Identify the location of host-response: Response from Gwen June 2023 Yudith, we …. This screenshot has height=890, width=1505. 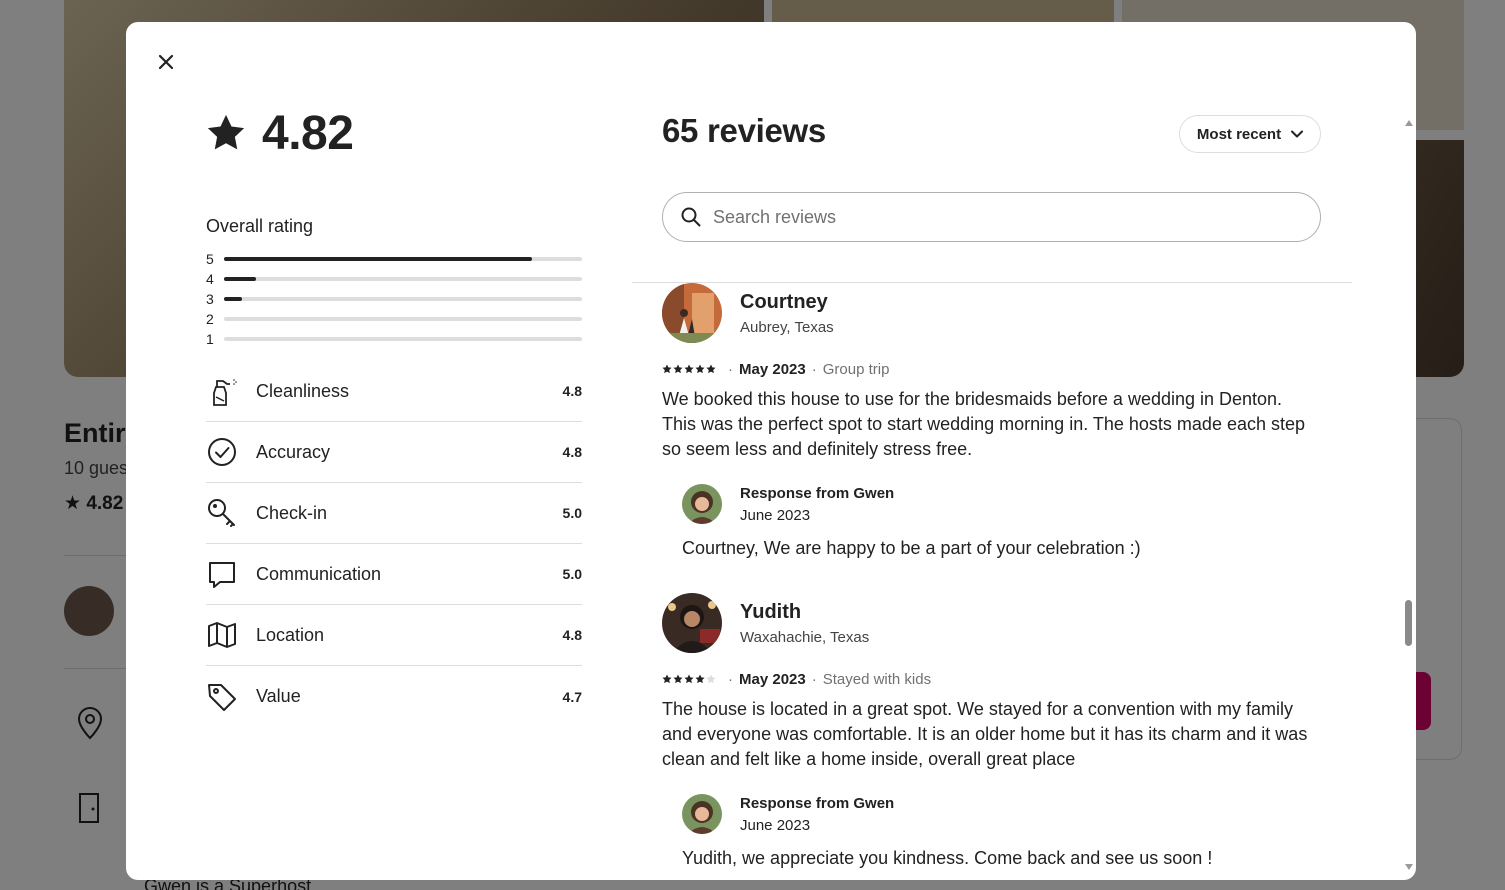
(1002, 831).